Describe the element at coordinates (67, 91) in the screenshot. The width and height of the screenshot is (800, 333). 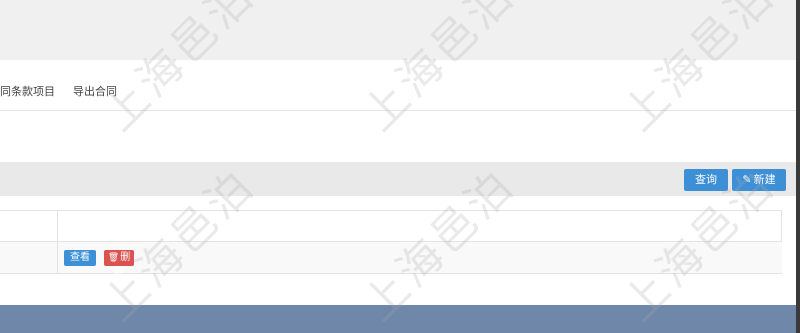
I see `contract-tabs: 同条款项目 导出合同` at that location.